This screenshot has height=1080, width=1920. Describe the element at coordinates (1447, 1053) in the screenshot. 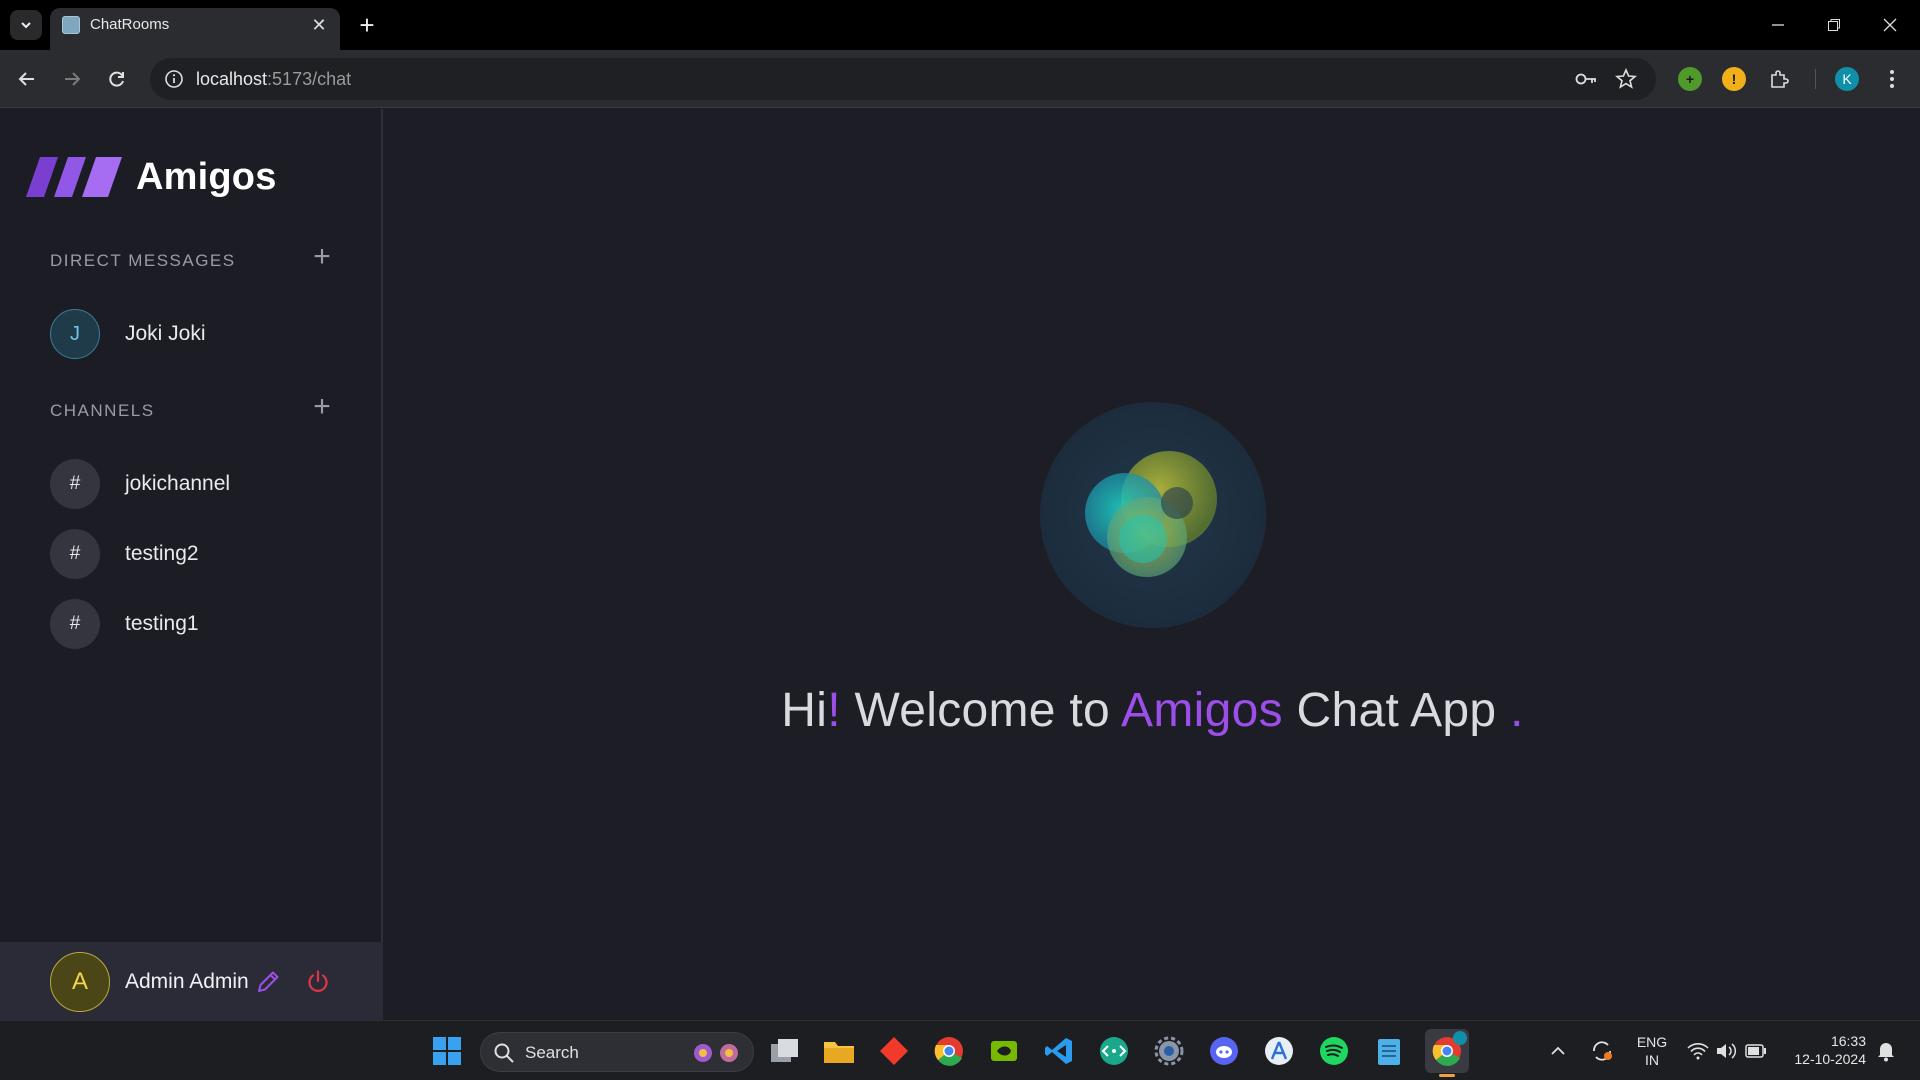

I see `chrome-active-icon` at that location.